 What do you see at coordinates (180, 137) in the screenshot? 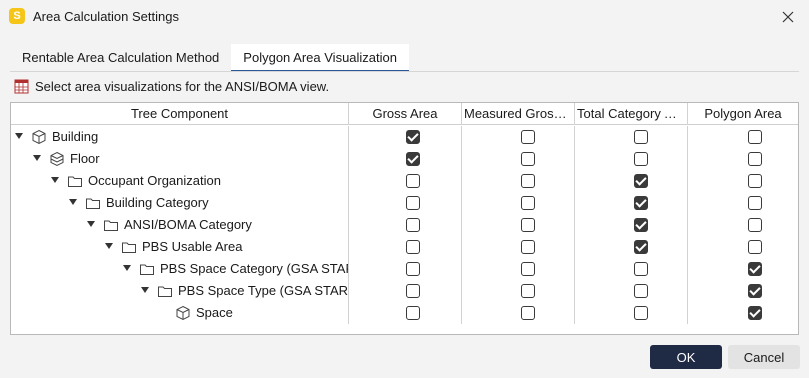
I see `tree-cell: Building` at bounding box center [180, 137].